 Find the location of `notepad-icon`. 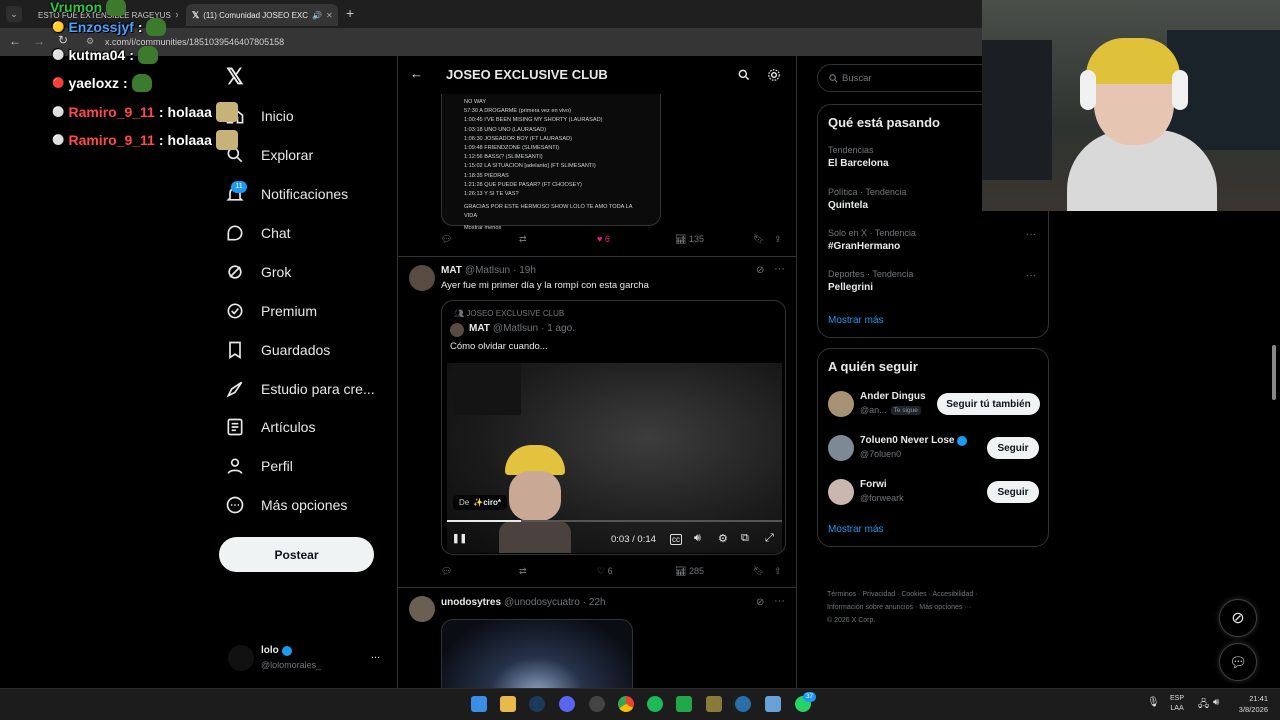

notepad-icon is located at coordinates (773, 704).